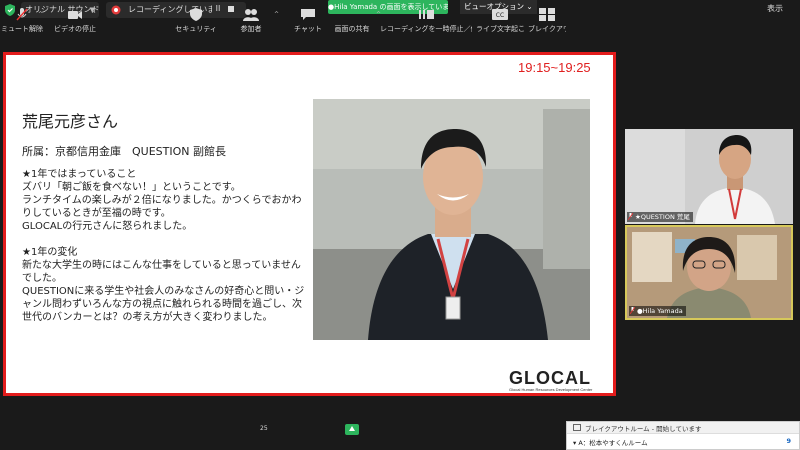 The image size is (800, 450). Describe the element at coordinates (264, 428) in the screenshot. I see `participant-count: 25` at that location.